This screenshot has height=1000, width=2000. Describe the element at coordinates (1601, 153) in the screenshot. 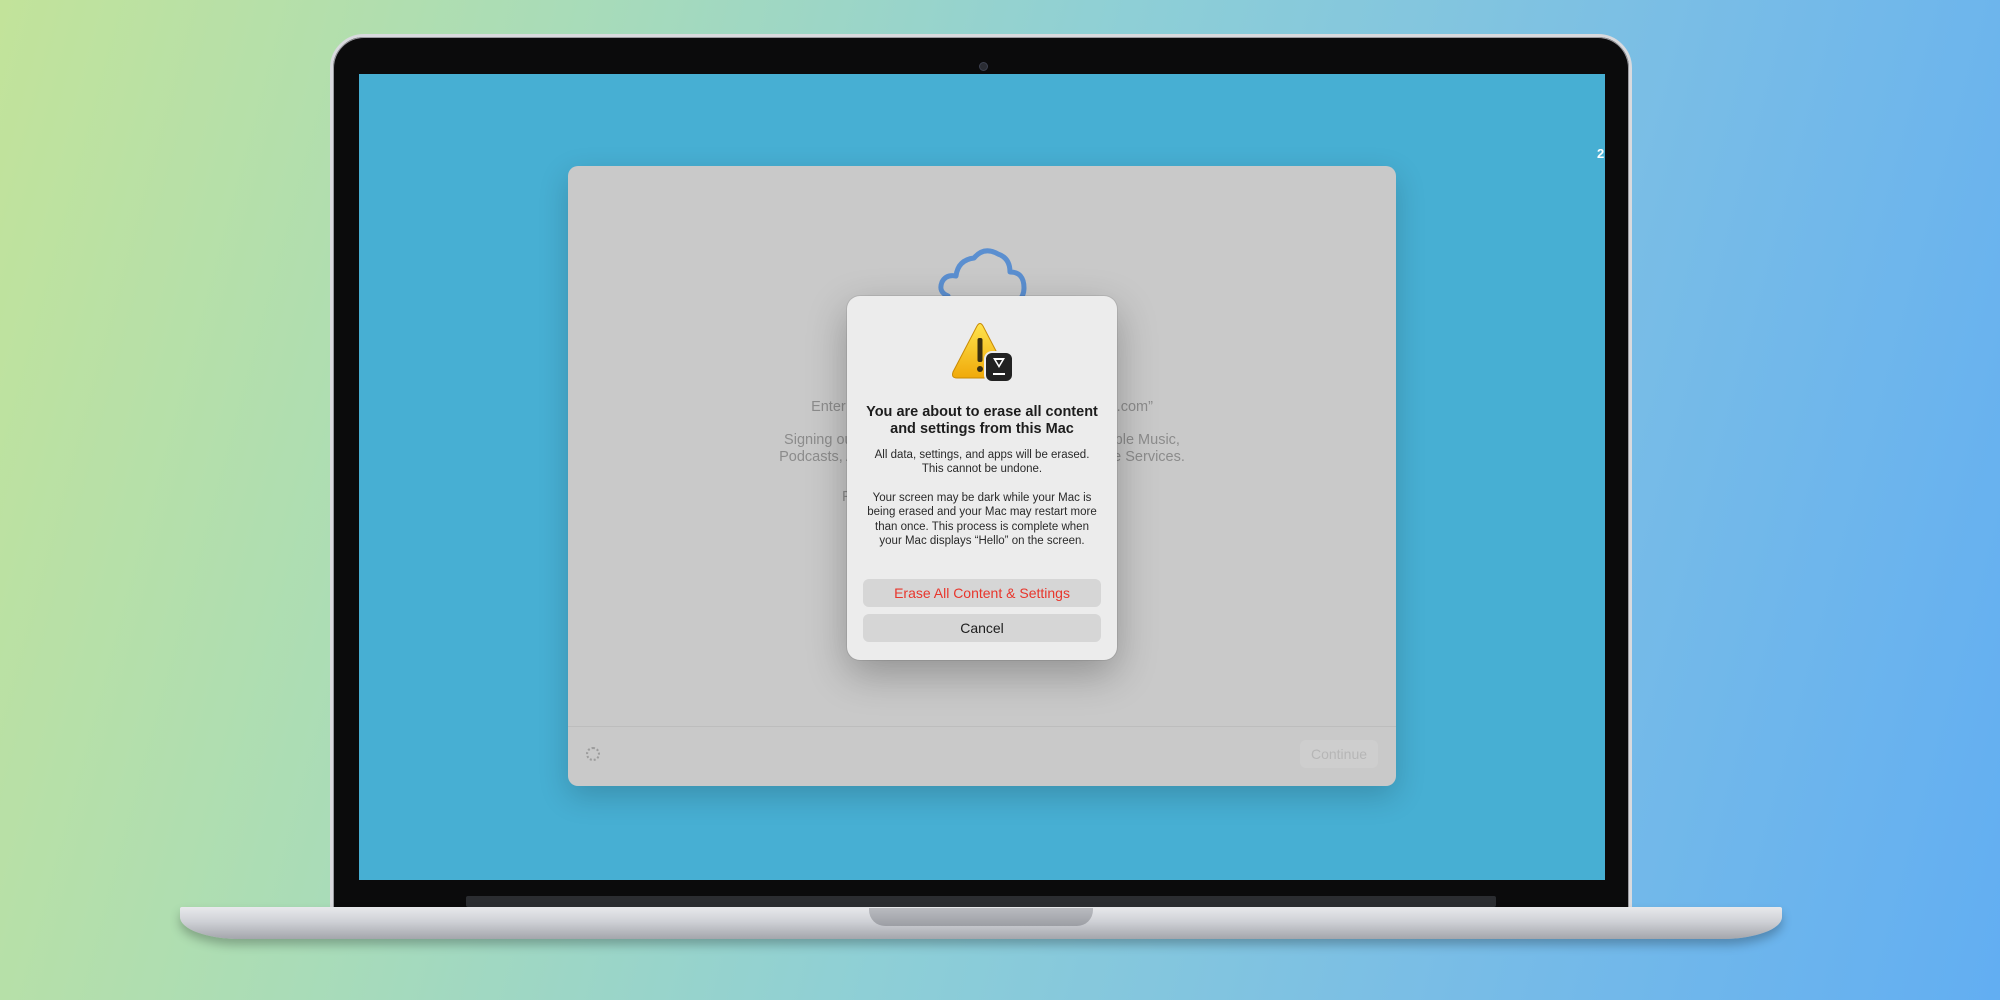

I see `screen-corner-mark: 2` at that location.